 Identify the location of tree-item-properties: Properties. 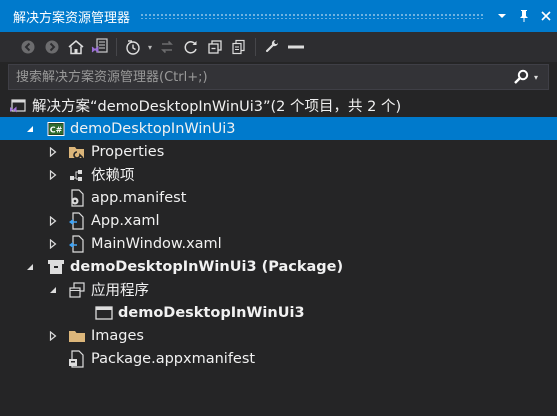
(282, 151).